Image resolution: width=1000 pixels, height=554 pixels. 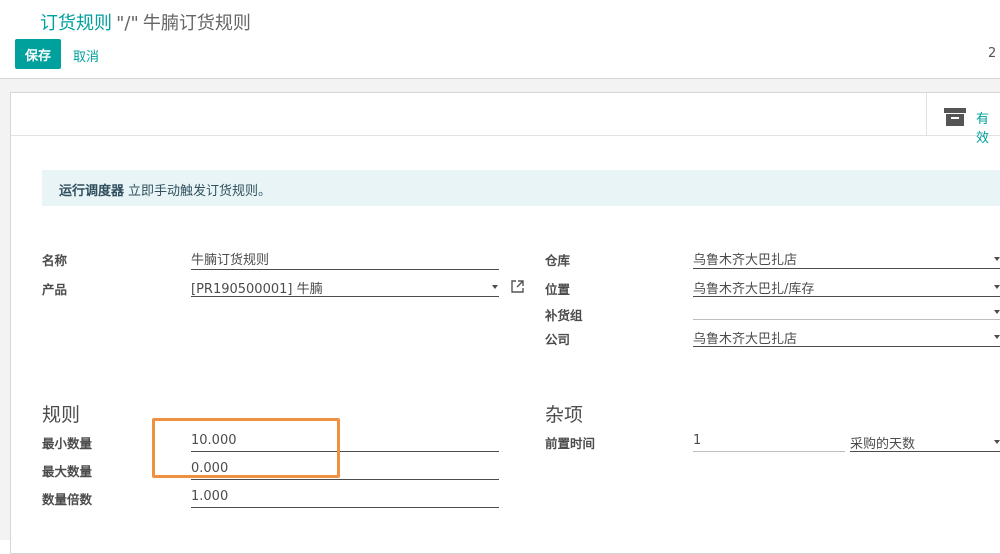 What do you see at coordinates (345, 269) in the screenshot?
I see `name-underline` at bounding box center [345, 269].